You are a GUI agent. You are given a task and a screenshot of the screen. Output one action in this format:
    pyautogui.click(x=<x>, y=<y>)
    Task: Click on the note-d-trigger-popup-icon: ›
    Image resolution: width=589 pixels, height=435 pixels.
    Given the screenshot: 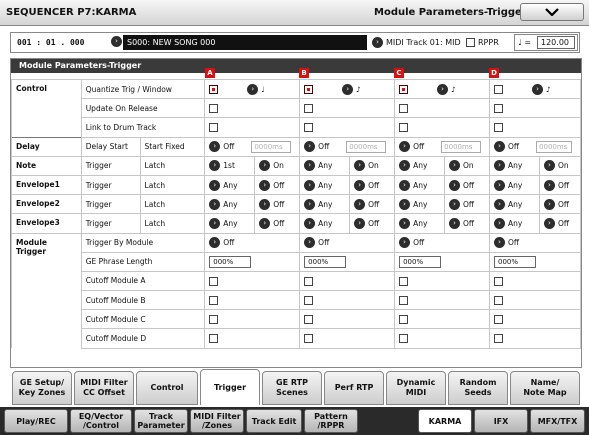 What is the action you would take?
    pyautogui.click(x=499, y=166)
    